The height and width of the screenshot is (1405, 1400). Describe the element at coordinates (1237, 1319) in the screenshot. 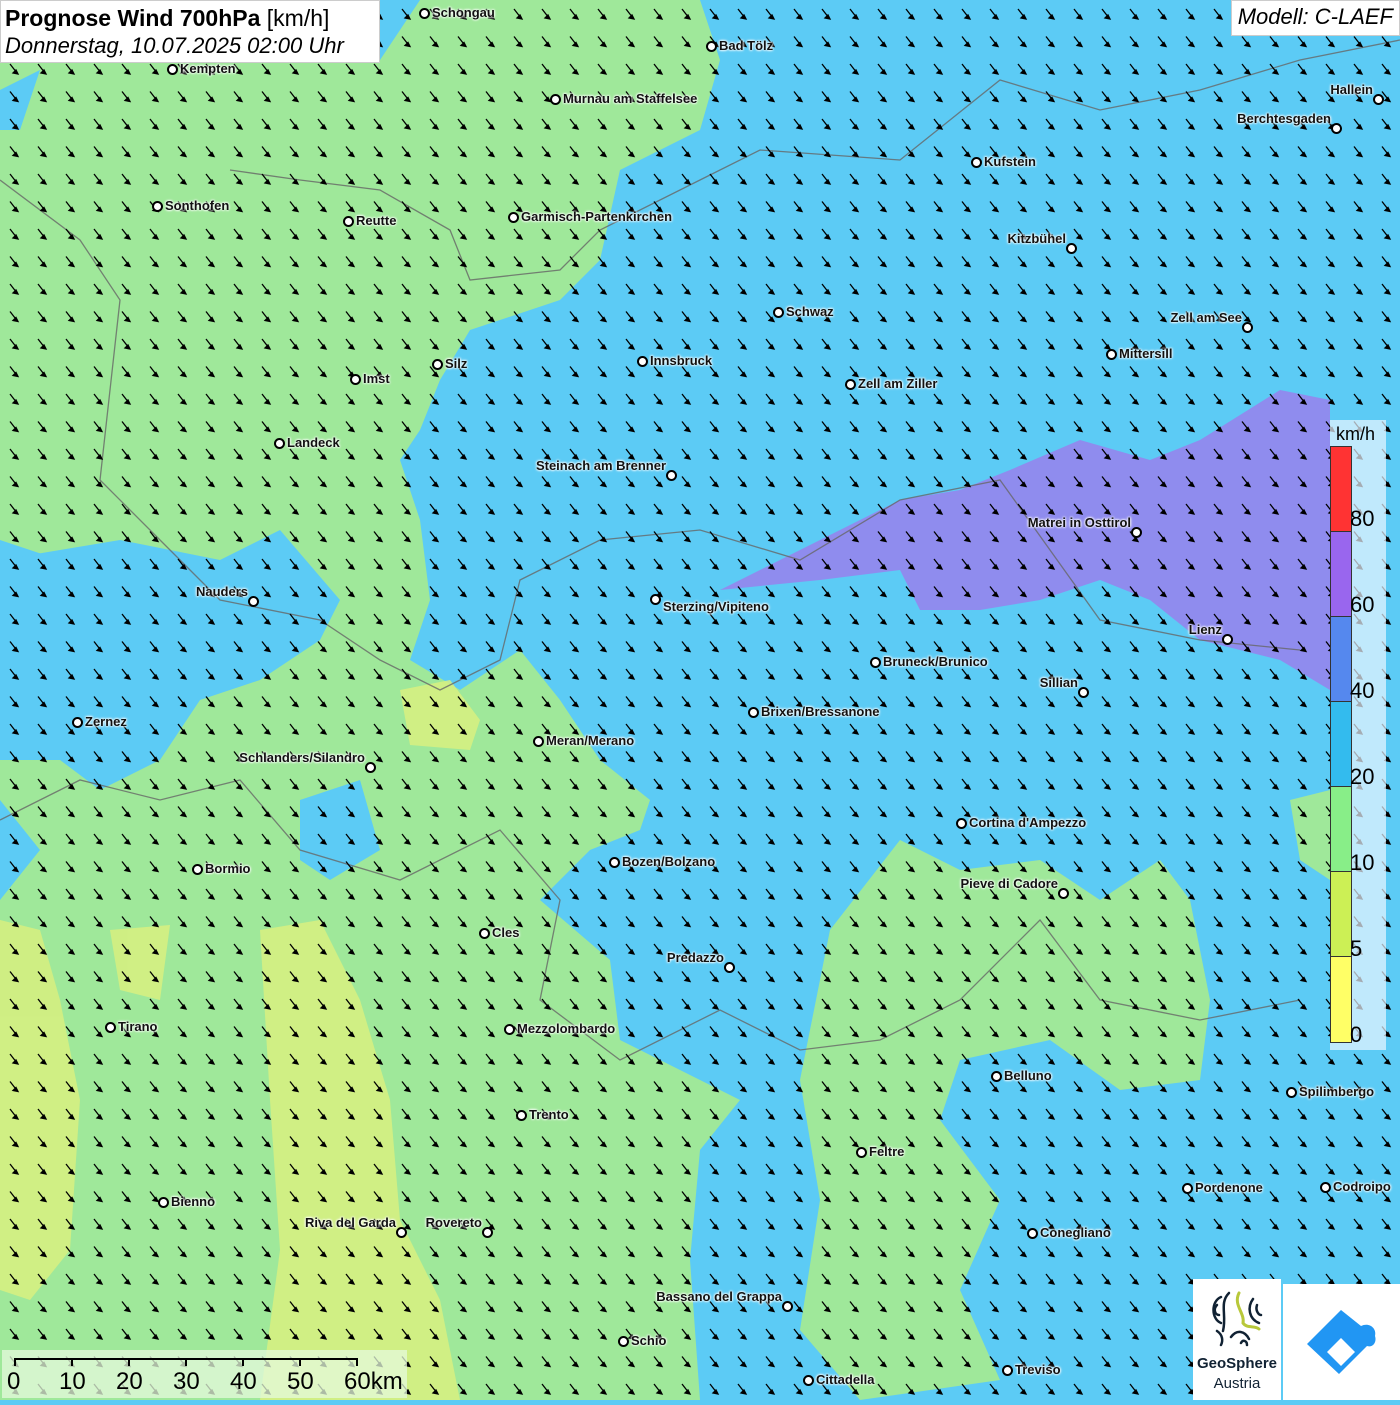

I see `geosphere-globe-icon` at that location.